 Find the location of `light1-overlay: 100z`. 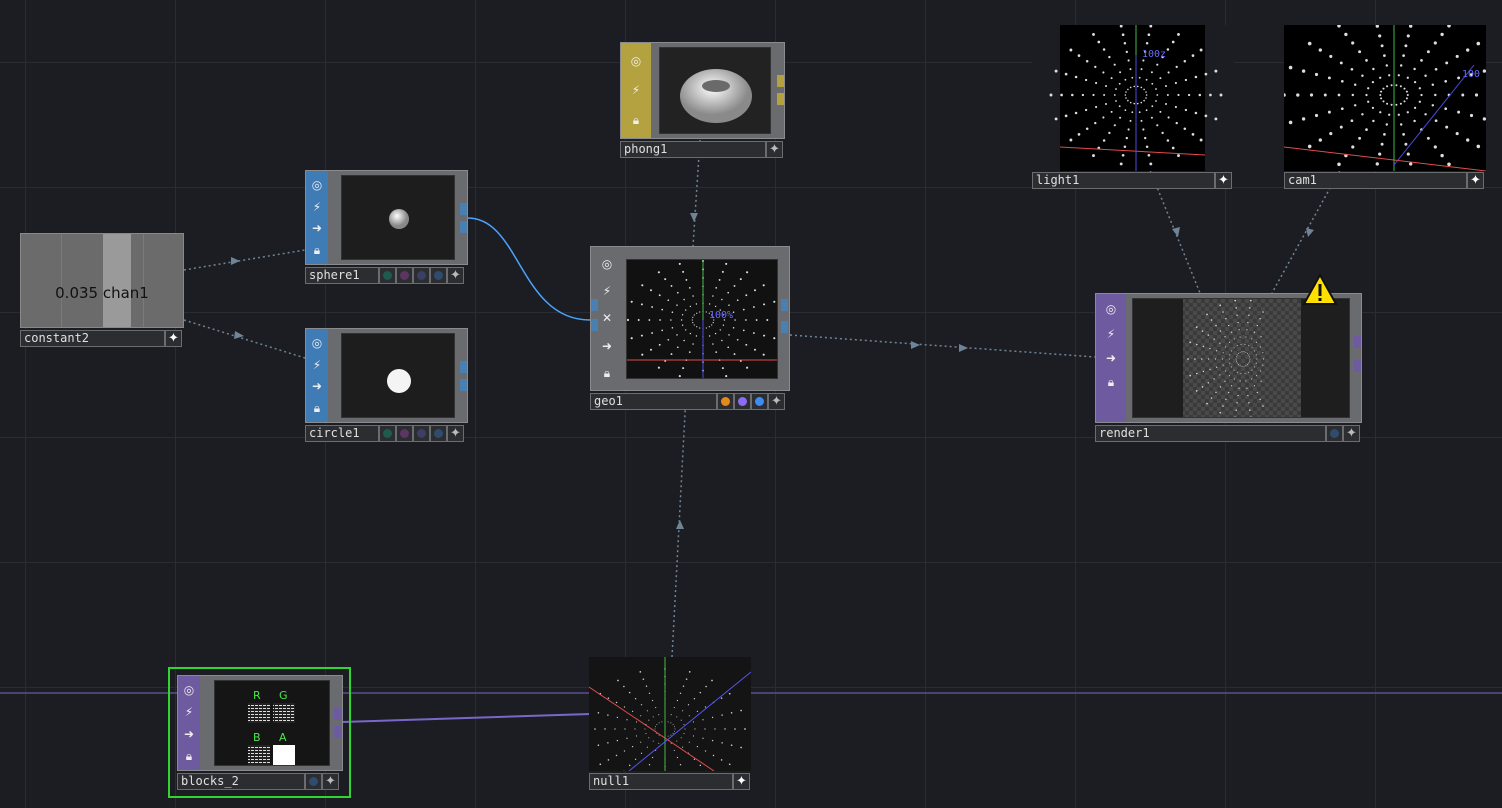

light1-overlay: 100z is located at coordinates (1154, 54).